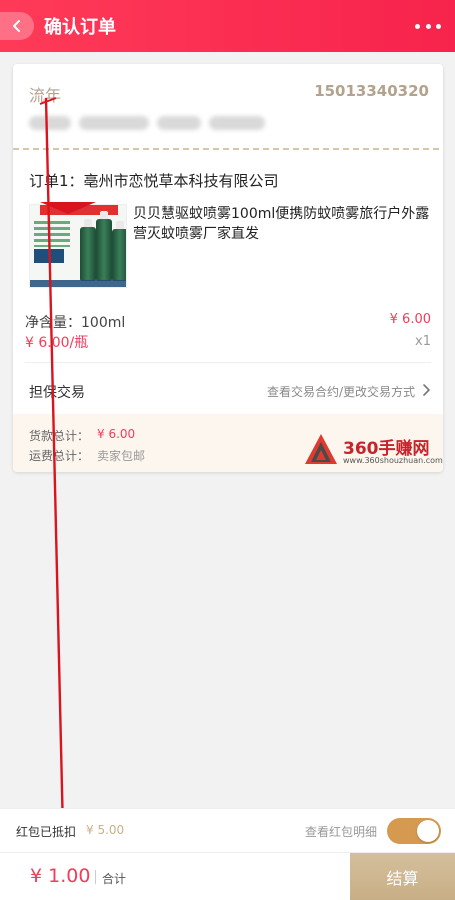  Describe the element at coordinates (57, 393) in the screenshot. I see `escrow-label: 担保交易` at that location.